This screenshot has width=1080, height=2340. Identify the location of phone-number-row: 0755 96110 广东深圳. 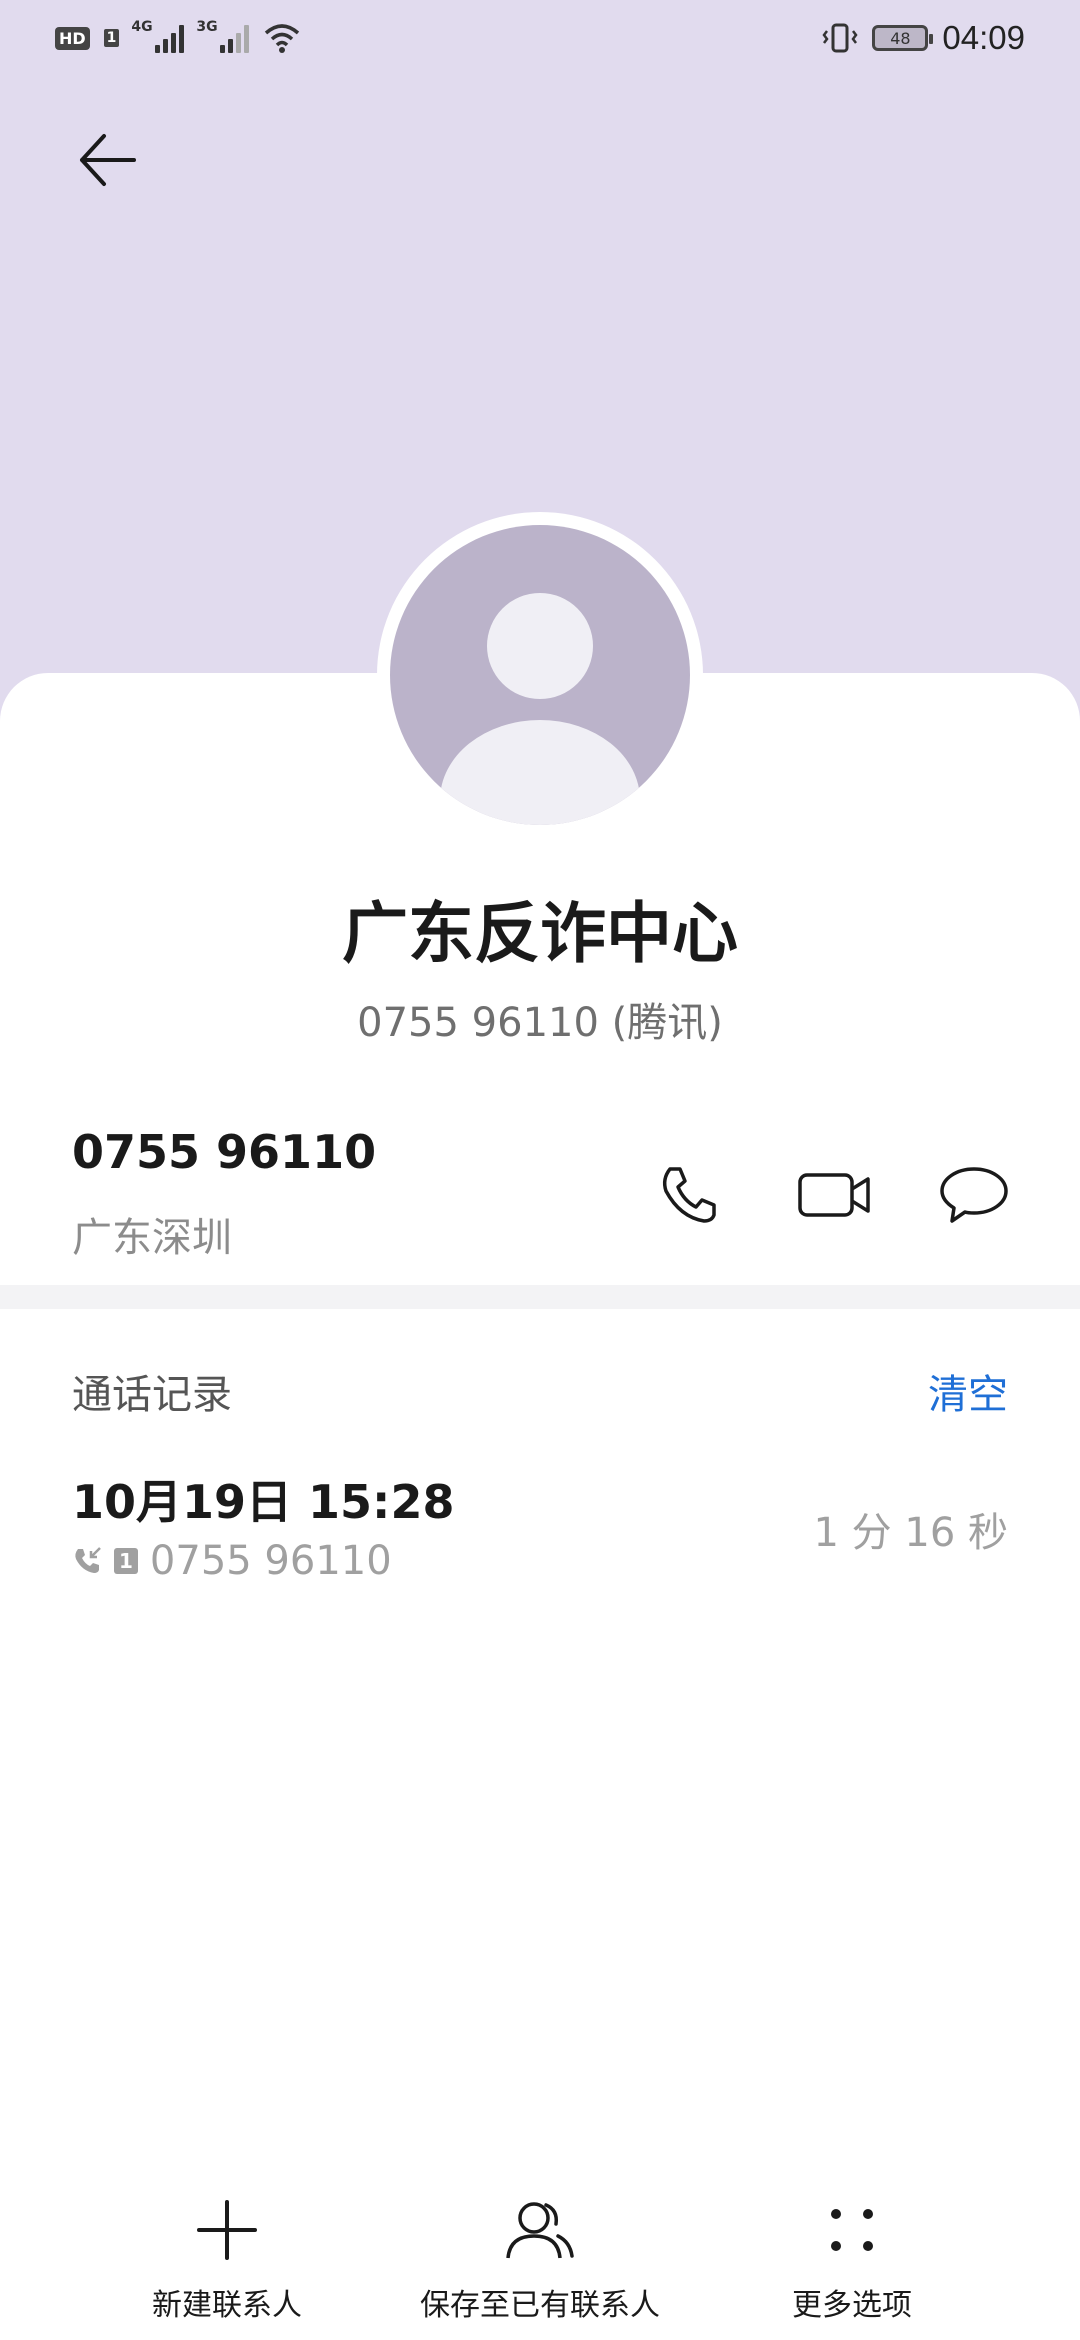
(540, 1195).